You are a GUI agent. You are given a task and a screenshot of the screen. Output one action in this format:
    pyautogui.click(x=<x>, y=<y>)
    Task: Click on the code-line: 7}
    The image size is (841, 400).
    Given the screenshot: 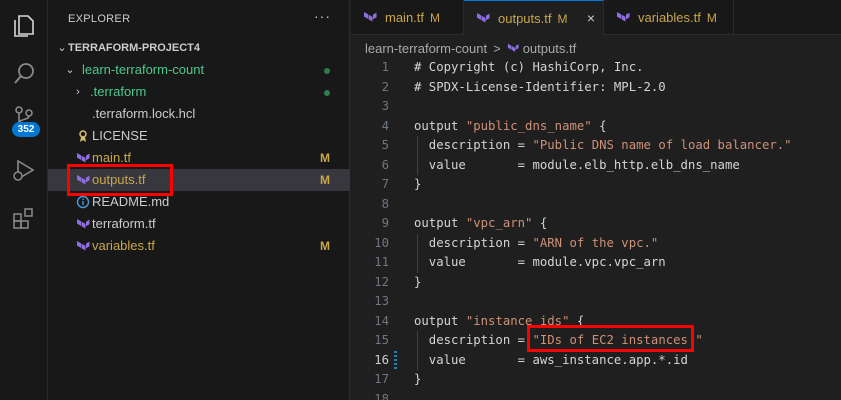 What is the action you would take?
    pyautogui.click(x=596, y=185)
    